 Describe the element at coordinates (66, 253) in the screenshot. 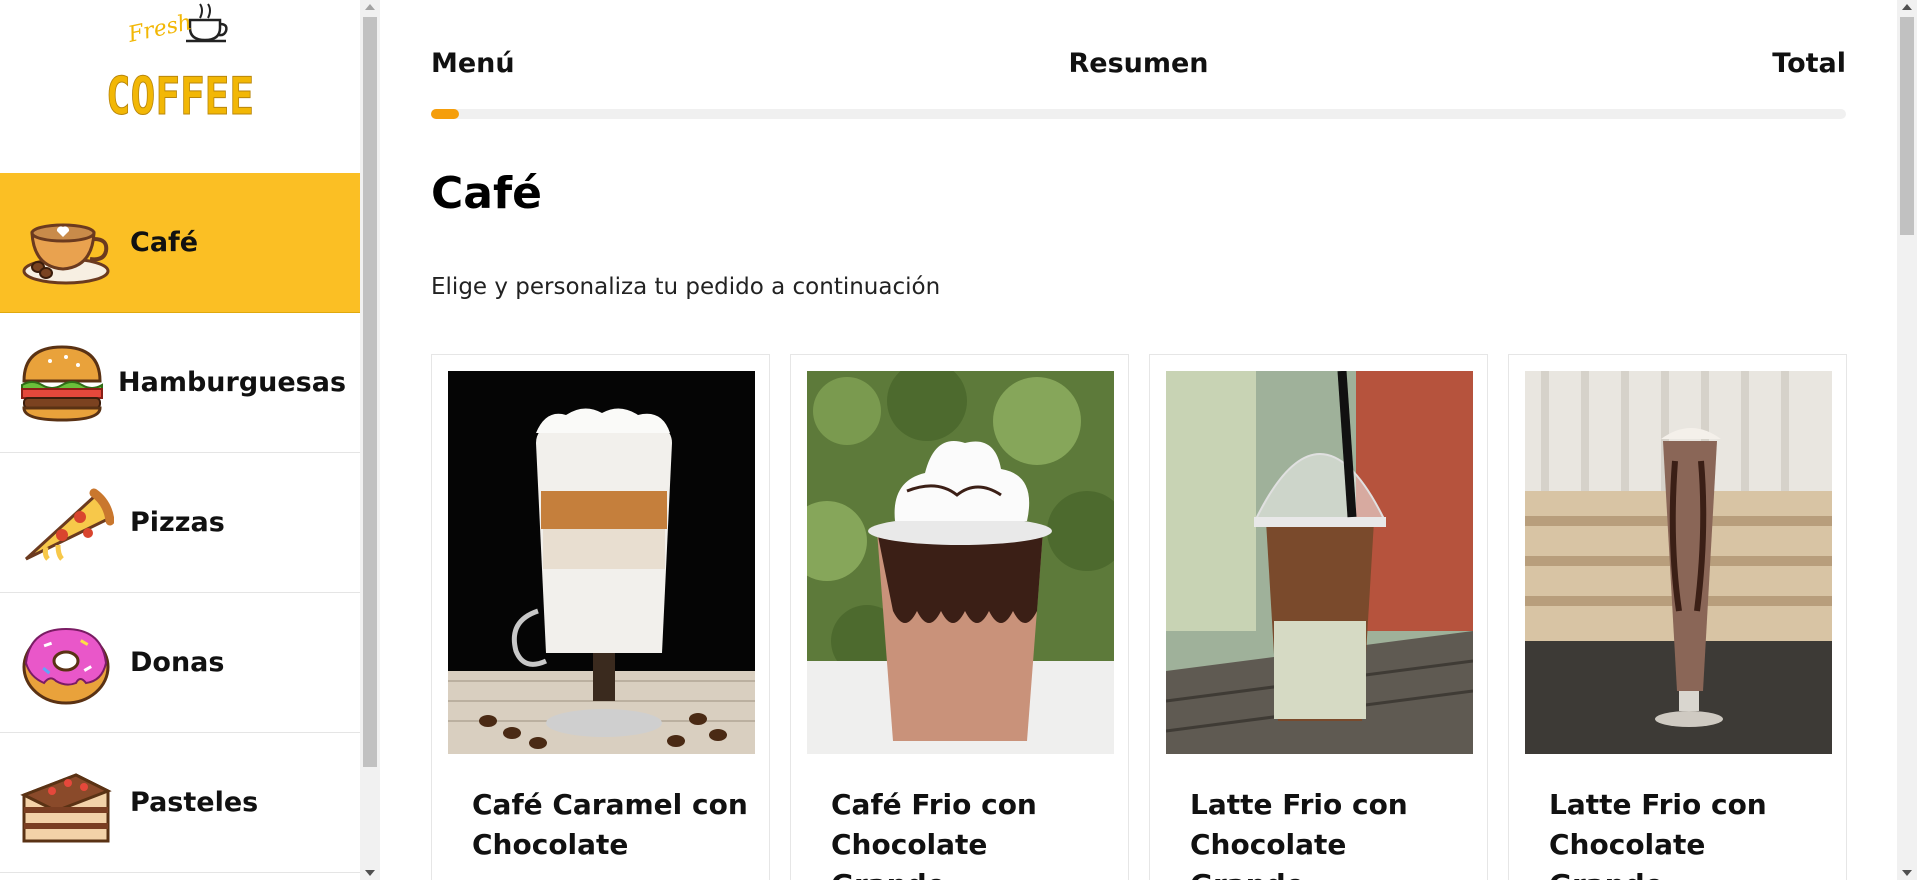

I see `coffee-cup-icon` at that location.